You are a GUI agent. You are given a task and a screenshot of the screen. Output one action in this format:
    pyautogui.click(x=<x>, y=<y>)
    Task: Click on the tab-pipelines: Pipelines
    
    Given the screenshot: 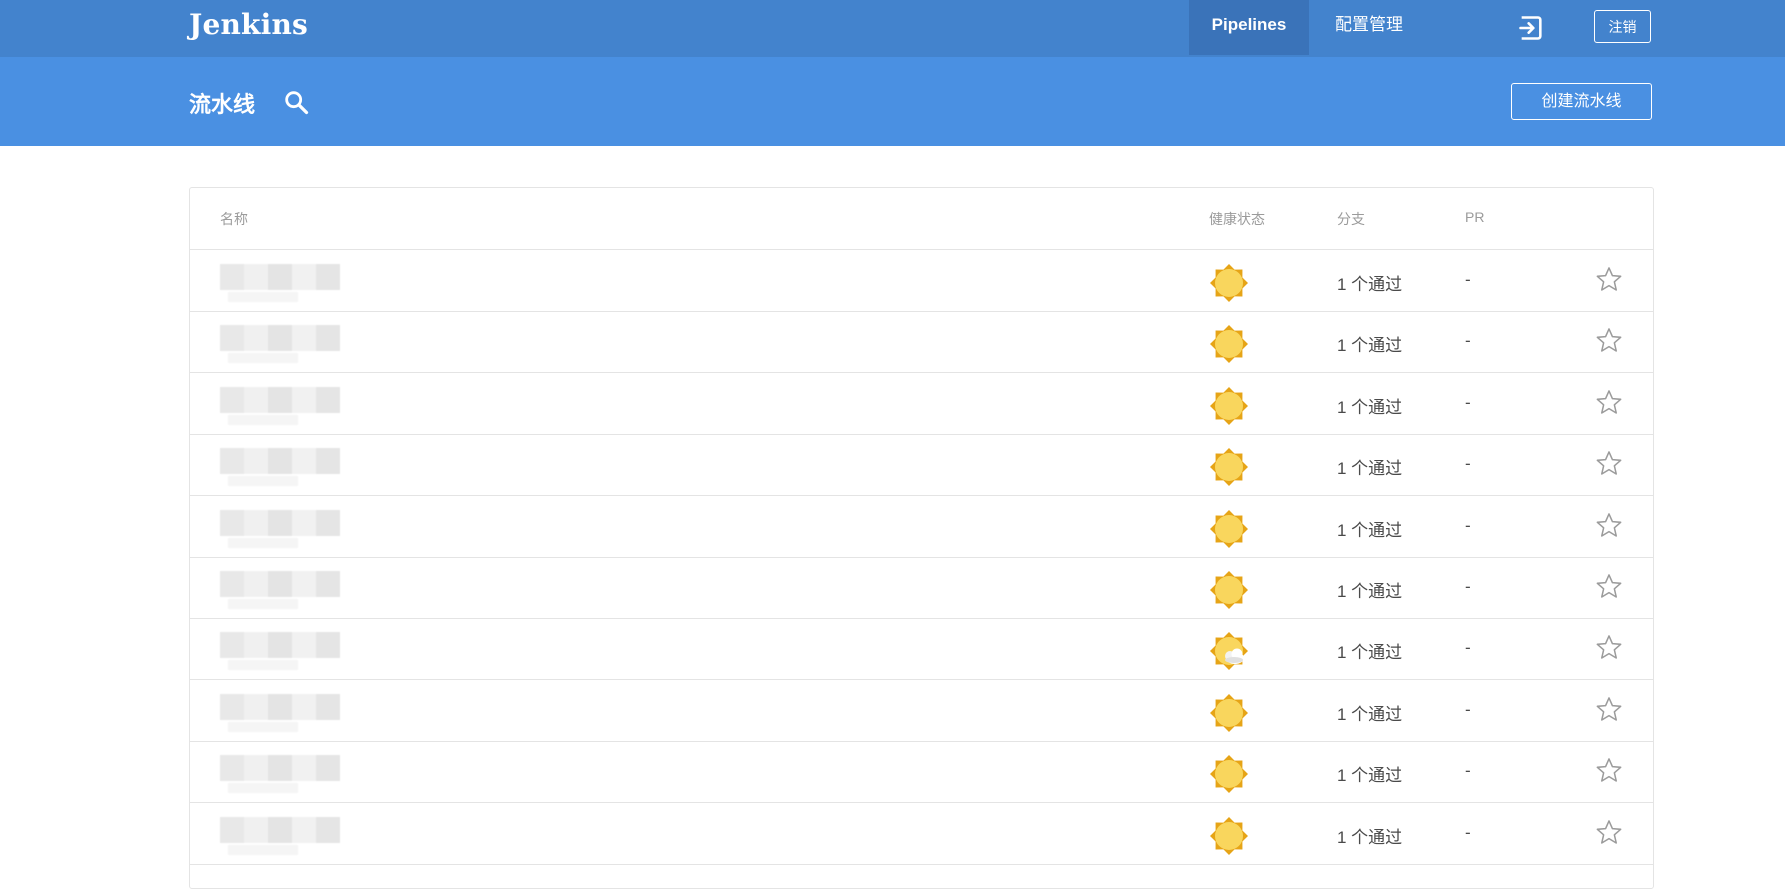 What is the action you would take?
    pyautogui.click(x=1249, y=27)
    